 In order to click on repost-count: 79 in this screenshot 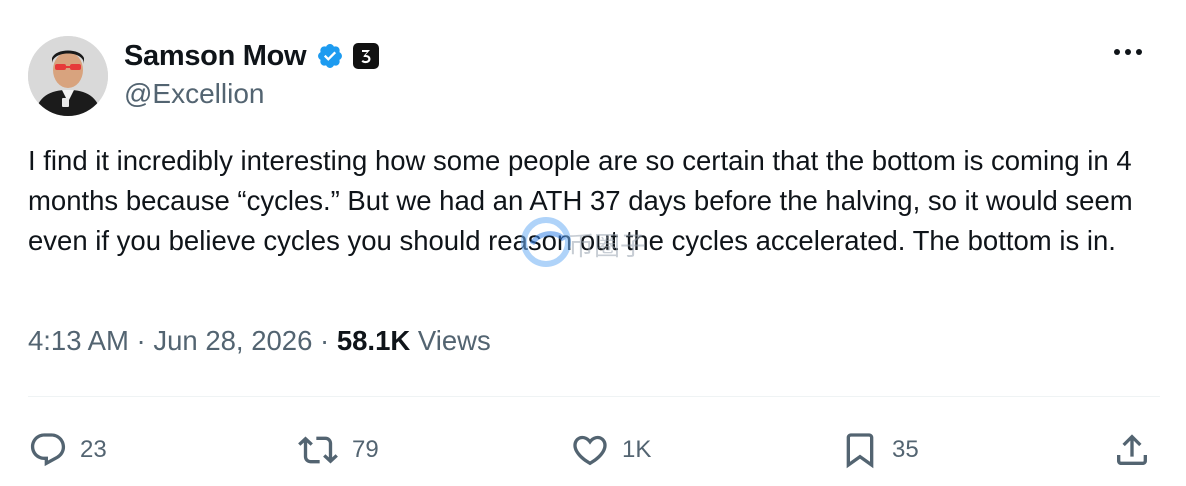, I will do `click(365, 449)`.